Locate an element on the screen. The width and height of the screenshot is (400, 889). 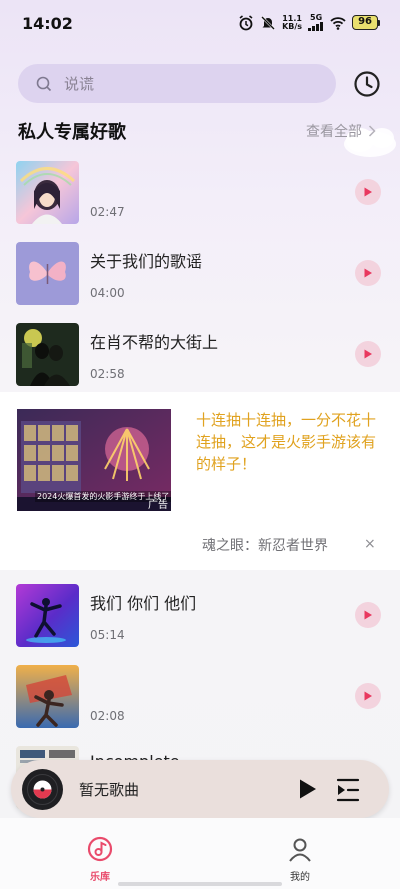
tab-me: 我的 is located at coordinates (300, 859).